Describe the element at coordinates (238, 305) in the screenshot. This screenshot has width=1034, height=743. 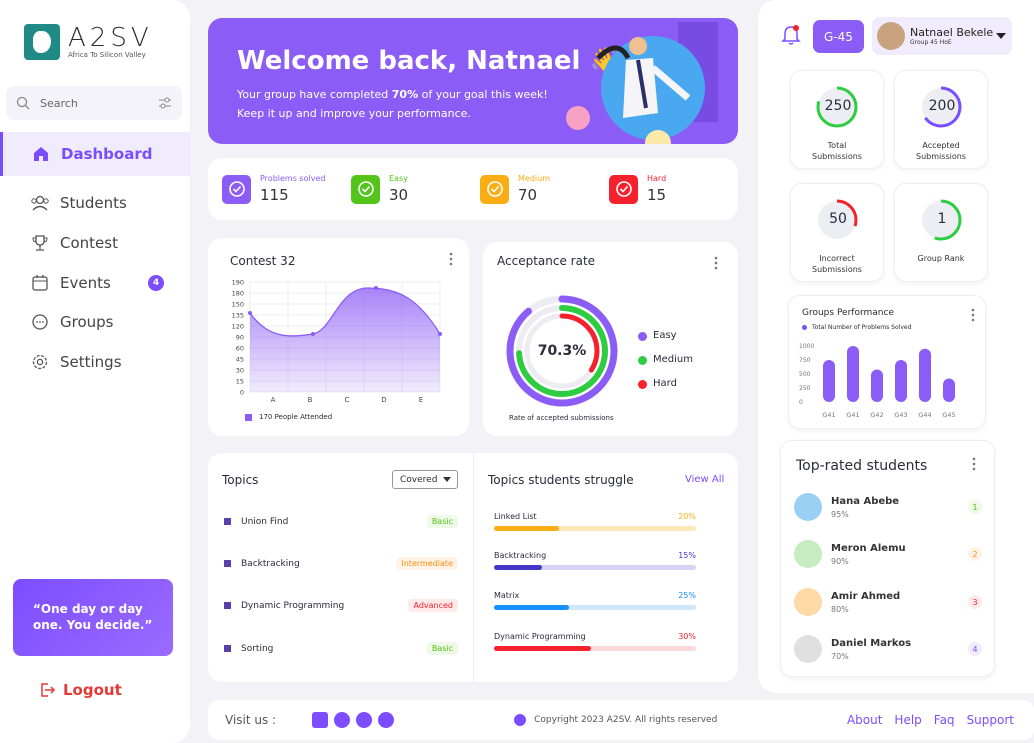
I see `y-tick-label: 150` at that location.